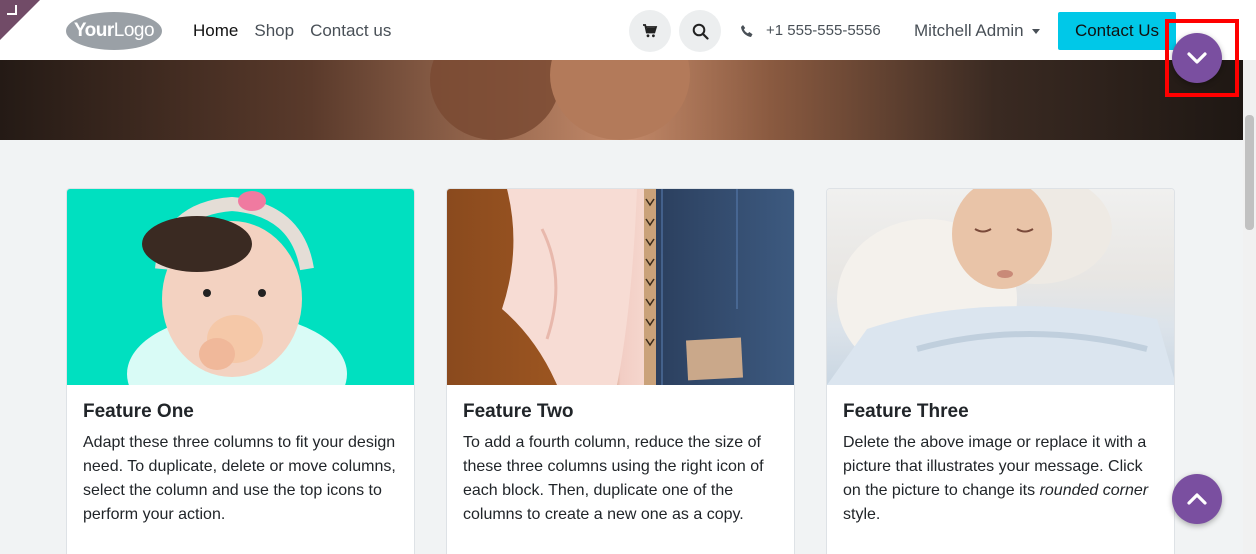  I want to click on page-scrollbar, so click(1249, 307).